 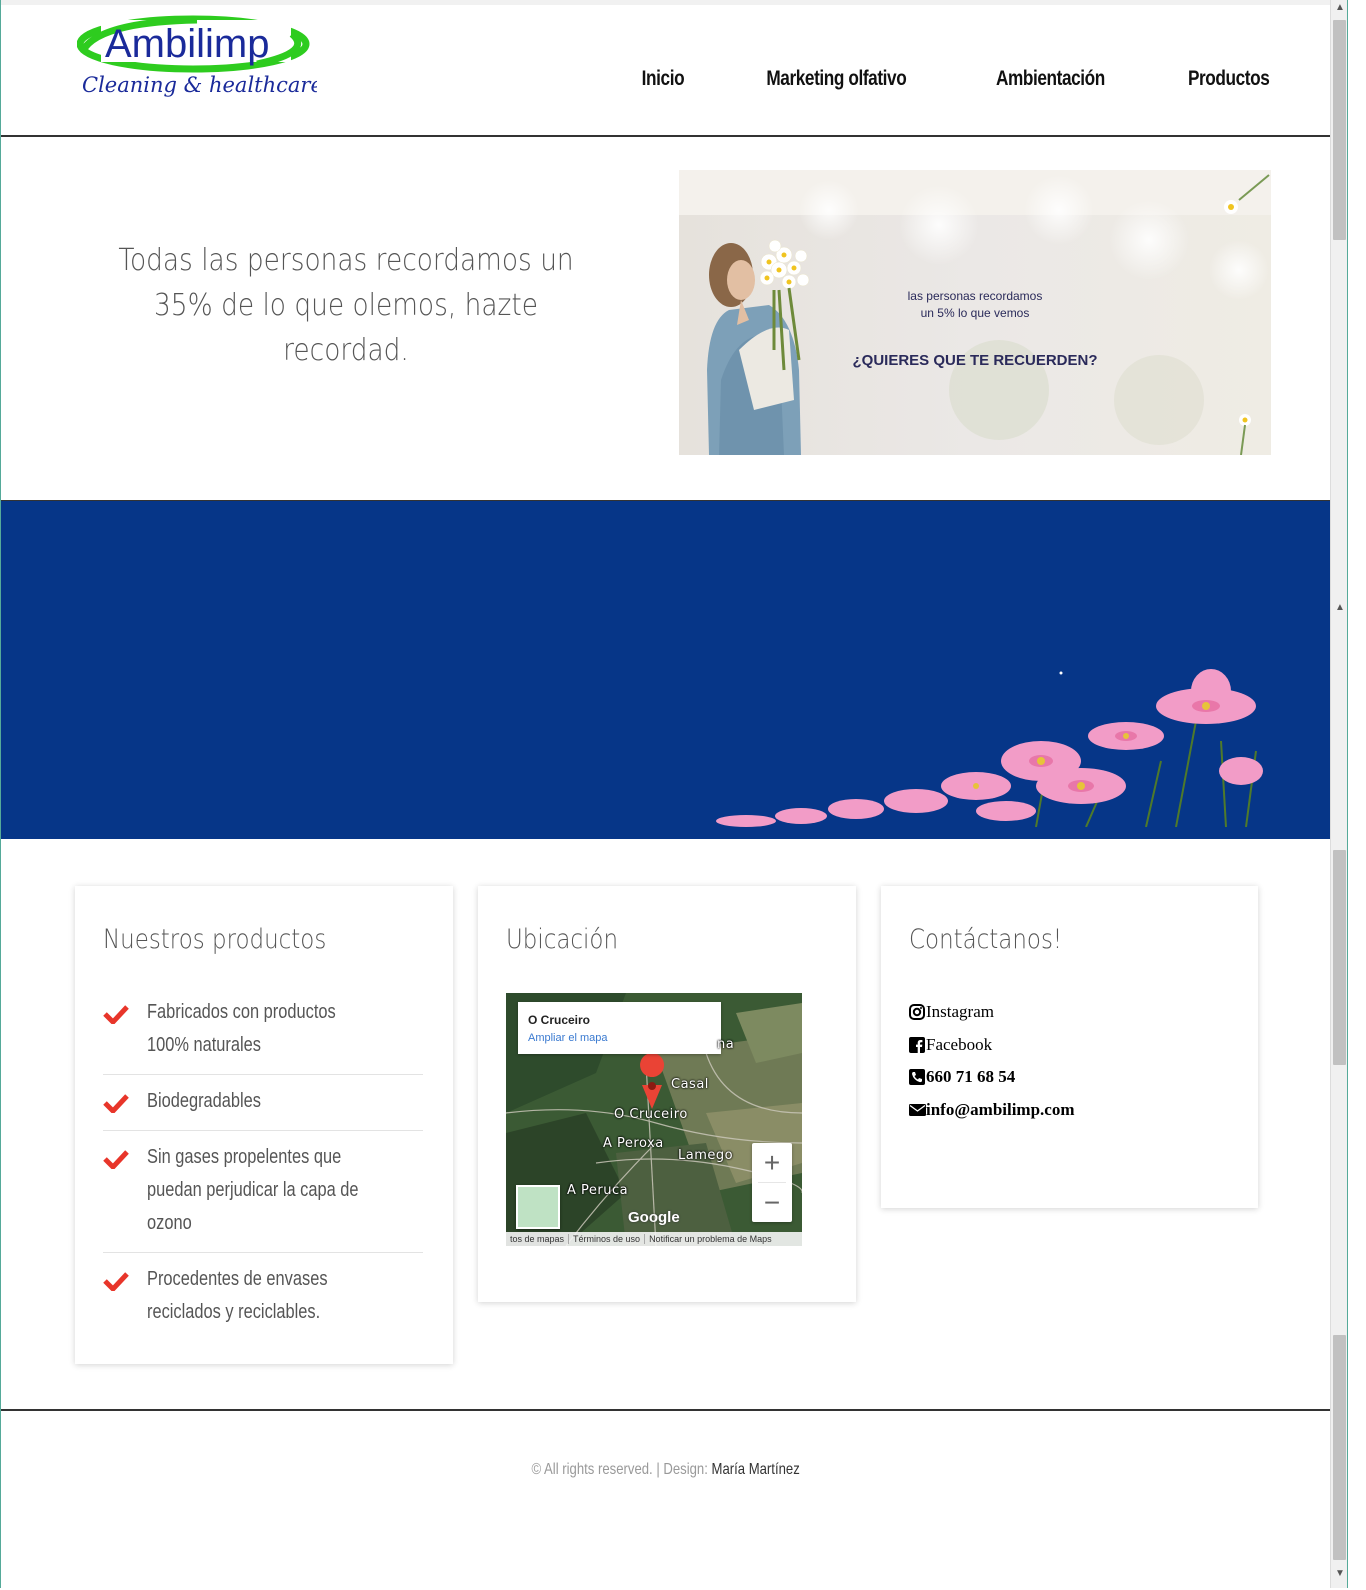 What do you see at coordinates (598, 1190) in the screenshot?
I see `map-label: A Peruca` at bounding box center [598, 1190].